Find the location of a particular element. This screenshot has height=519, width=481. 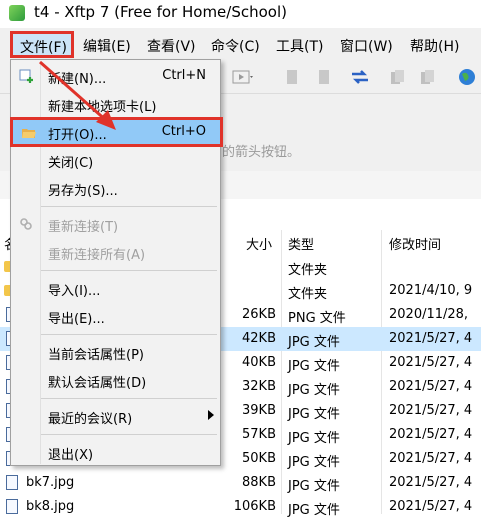

menu-command: 命令(C) is located at coordinates (235, 46).